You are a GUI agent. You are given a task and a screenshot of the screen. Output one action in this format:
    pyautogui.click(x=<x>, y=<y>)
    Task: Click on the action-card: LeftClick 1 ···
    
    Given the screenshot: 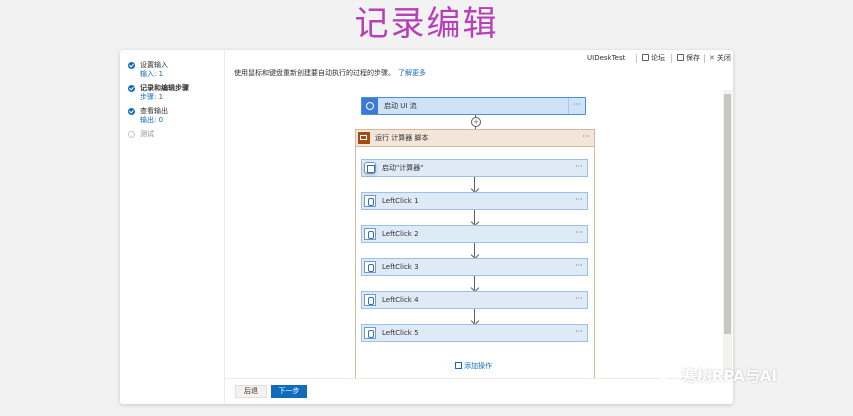 What is the action you would take?
    pyautogui.click(x=474, y=201)
    